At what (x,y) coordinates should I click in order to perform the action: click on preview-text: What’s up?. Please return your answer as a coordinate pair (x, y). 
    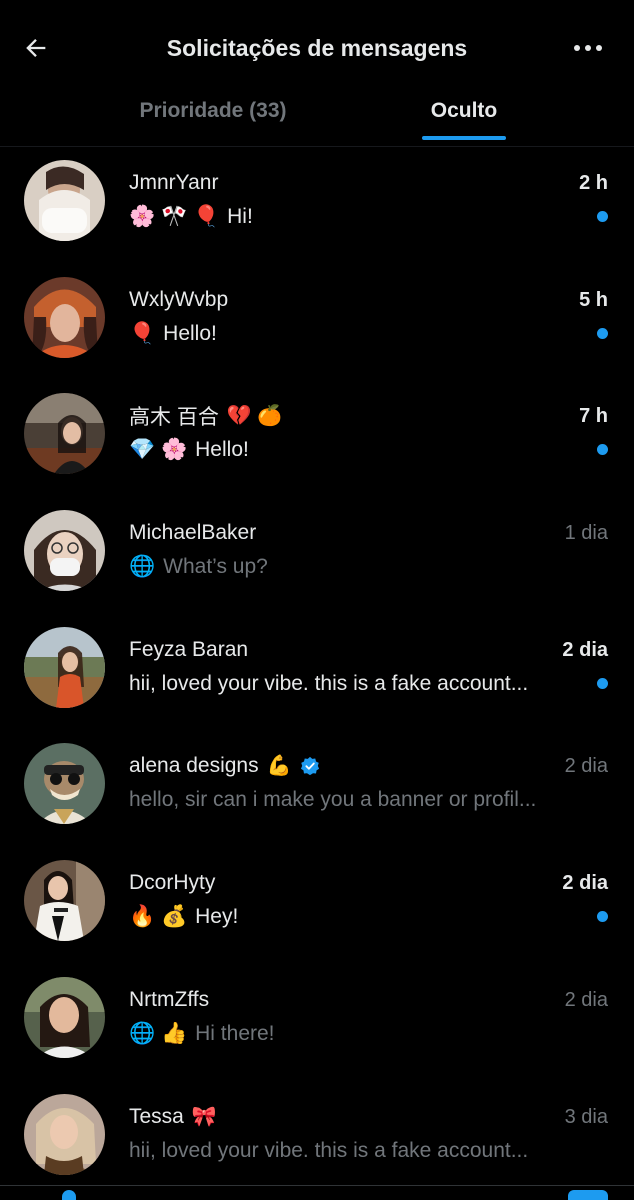
    Looking at the image, I should click on (215, 567).